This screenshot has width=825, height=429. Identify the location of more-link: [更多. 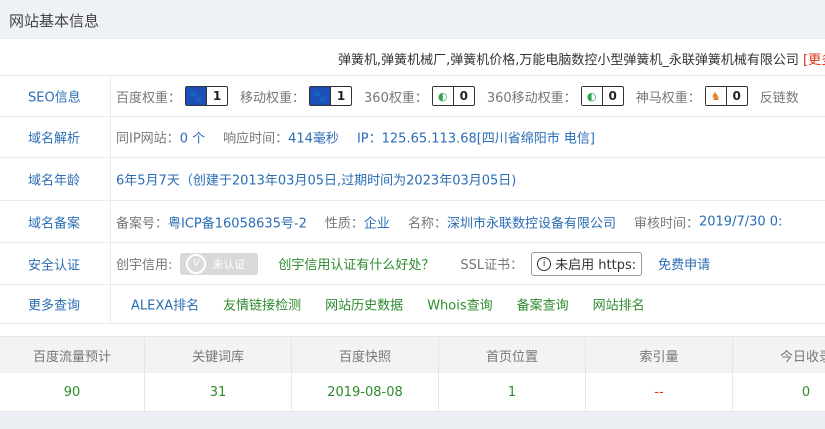
(814, 60).